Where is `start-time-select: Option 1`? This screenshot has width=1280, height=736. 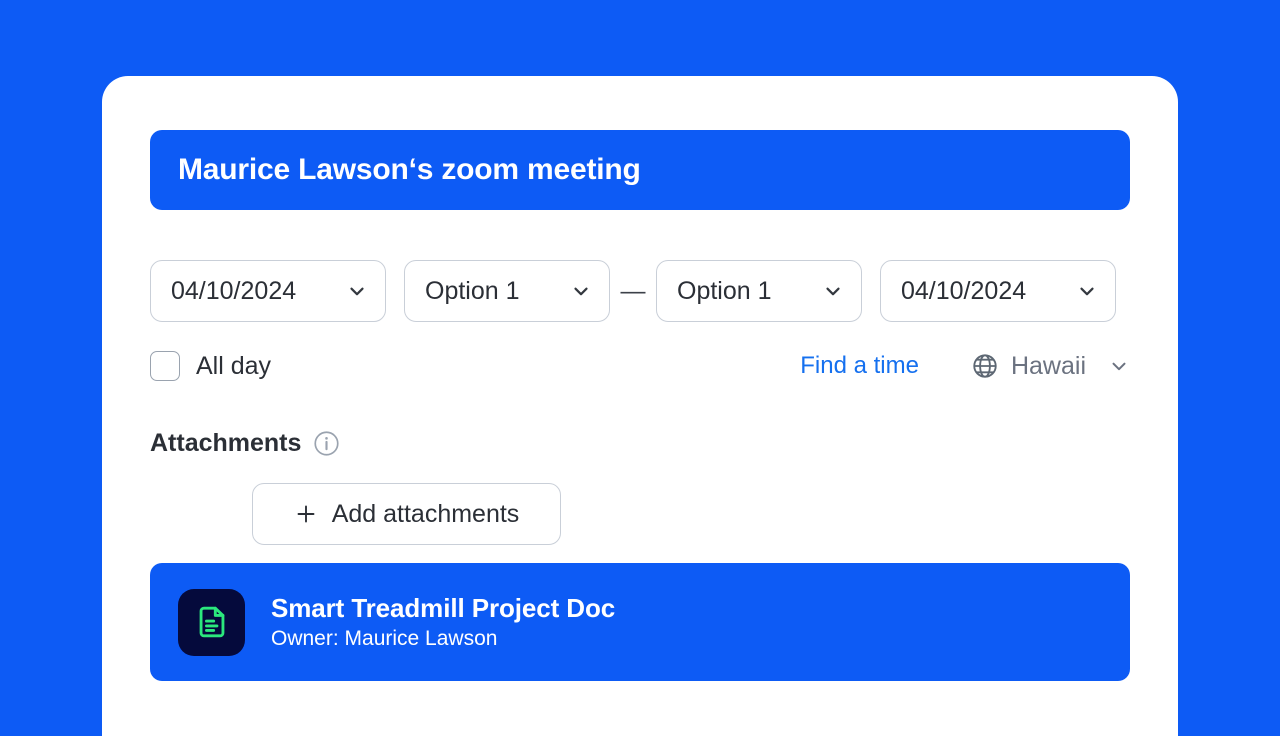 start-time-select: Option 1 is located at coordinates (507, 291).